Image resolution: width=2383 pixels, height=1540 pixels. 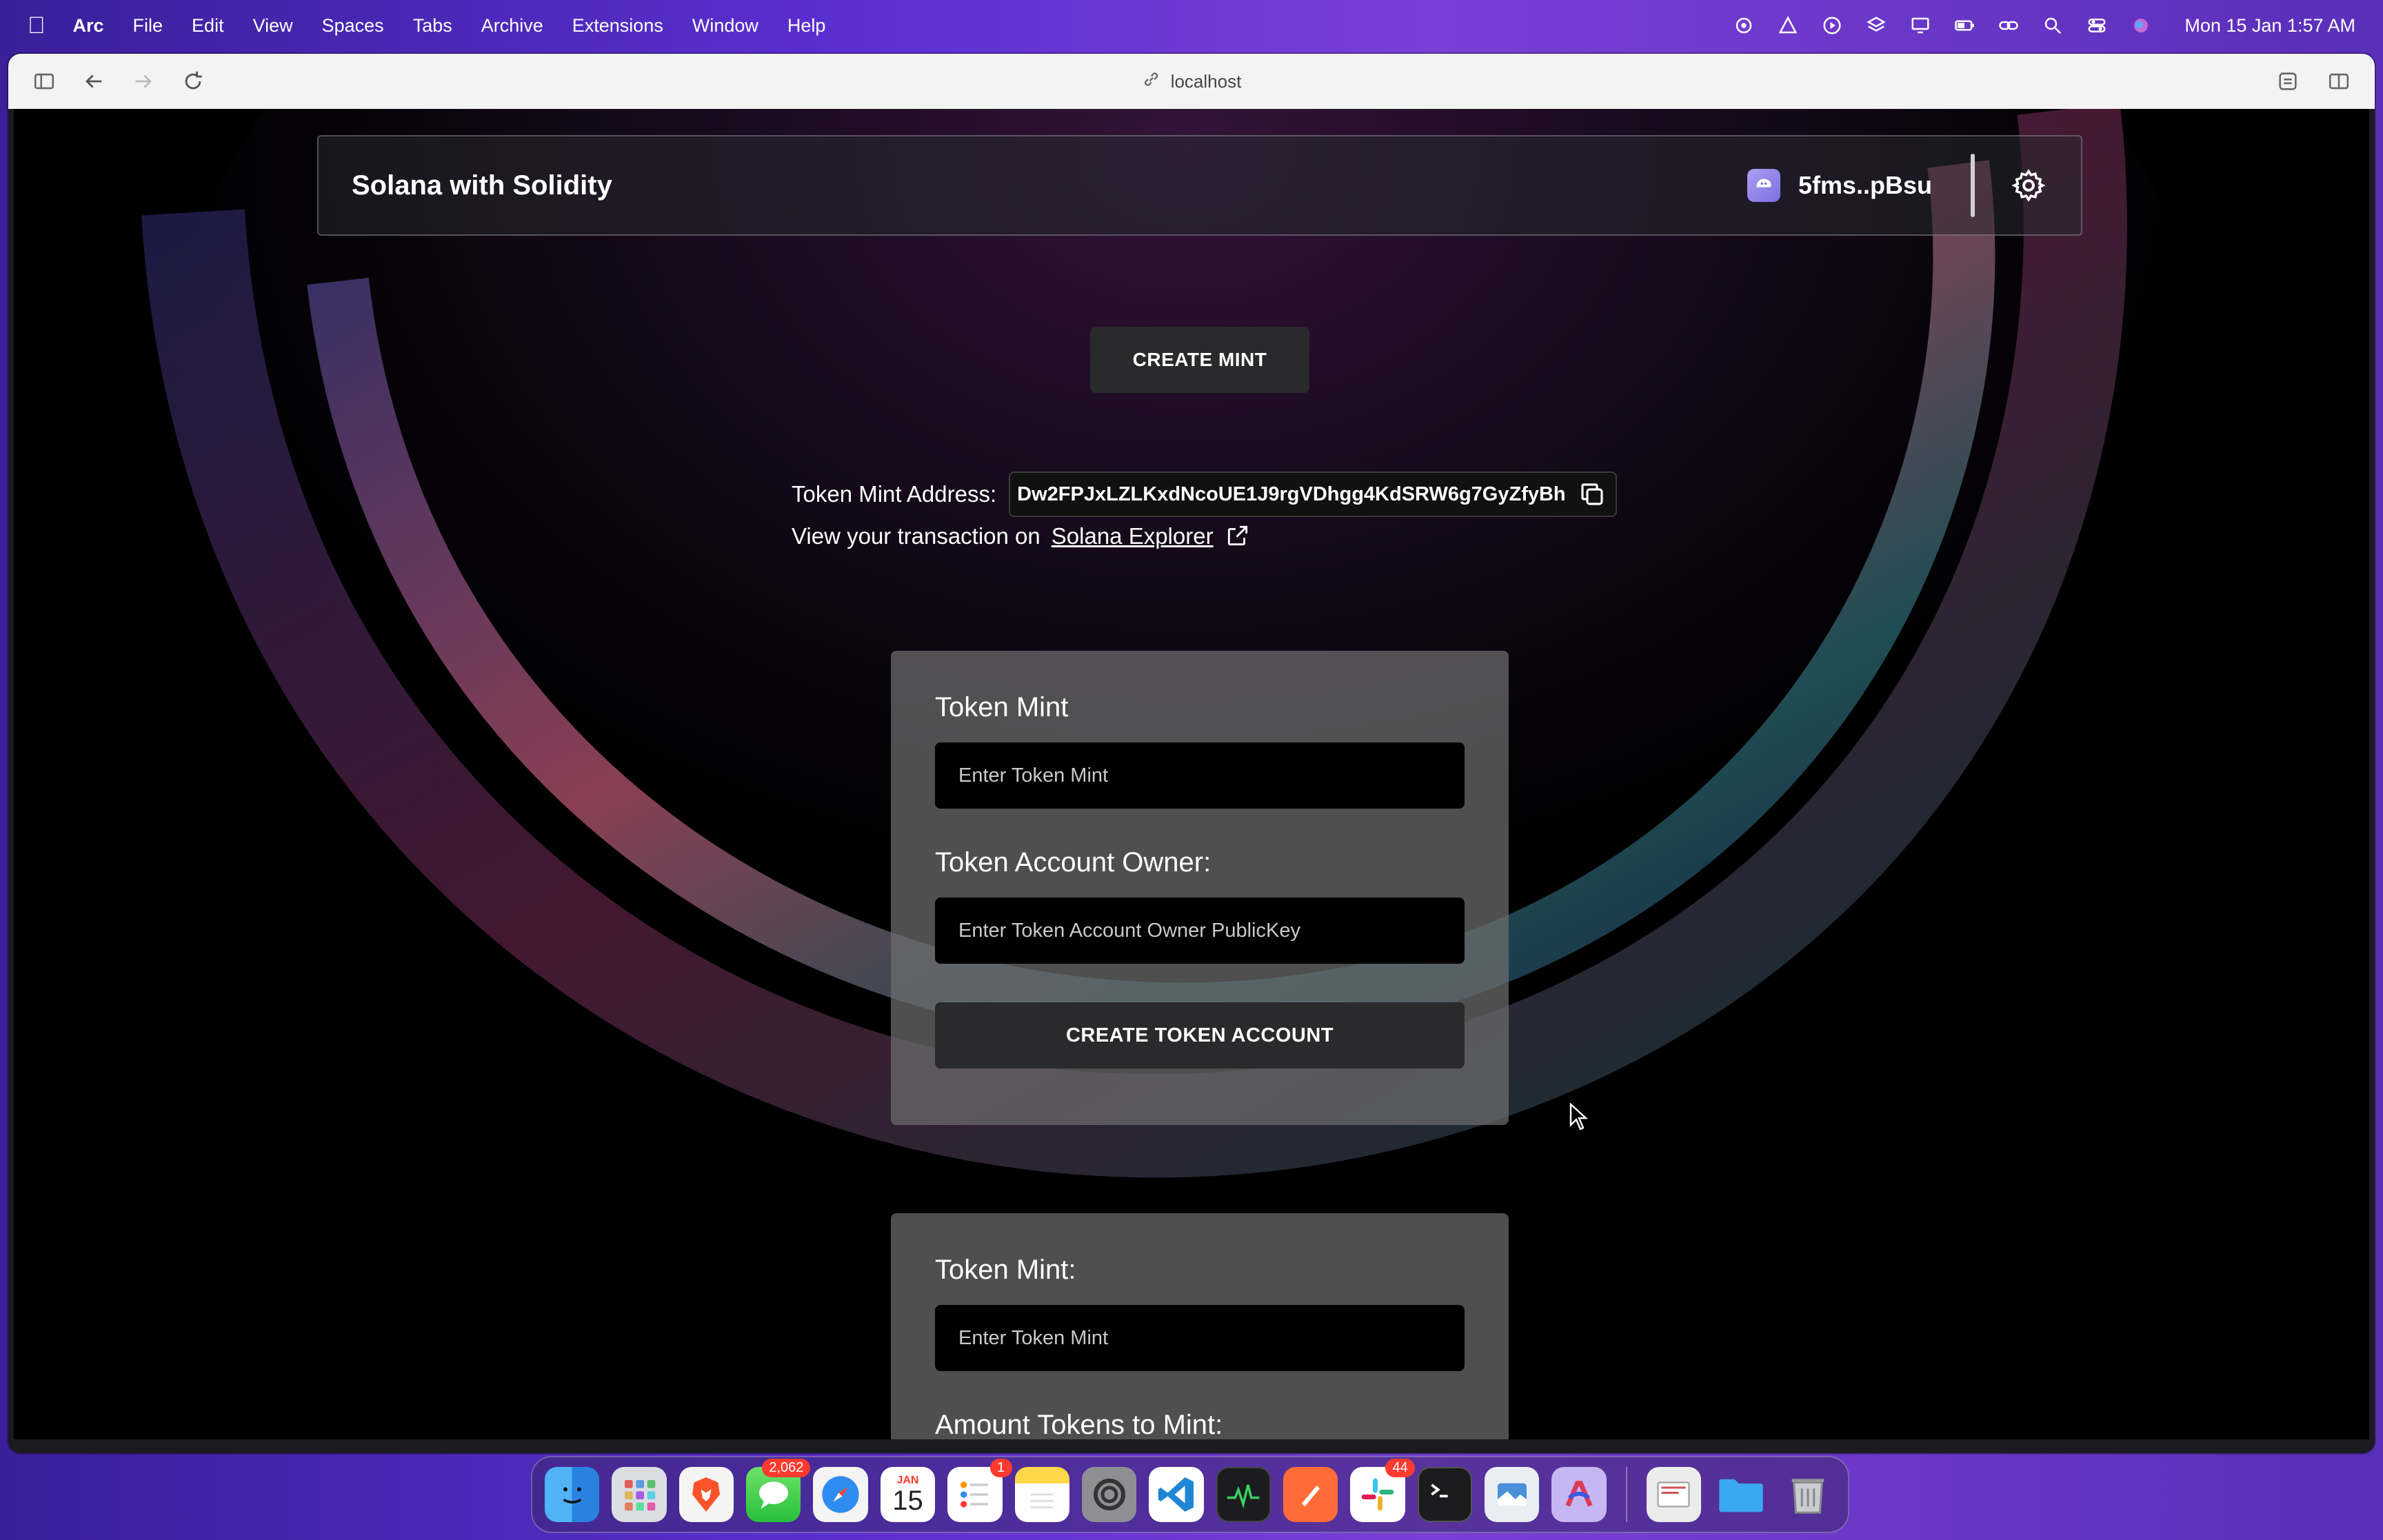 I want to click on menu-window: Window, so click(x=725, y=26).